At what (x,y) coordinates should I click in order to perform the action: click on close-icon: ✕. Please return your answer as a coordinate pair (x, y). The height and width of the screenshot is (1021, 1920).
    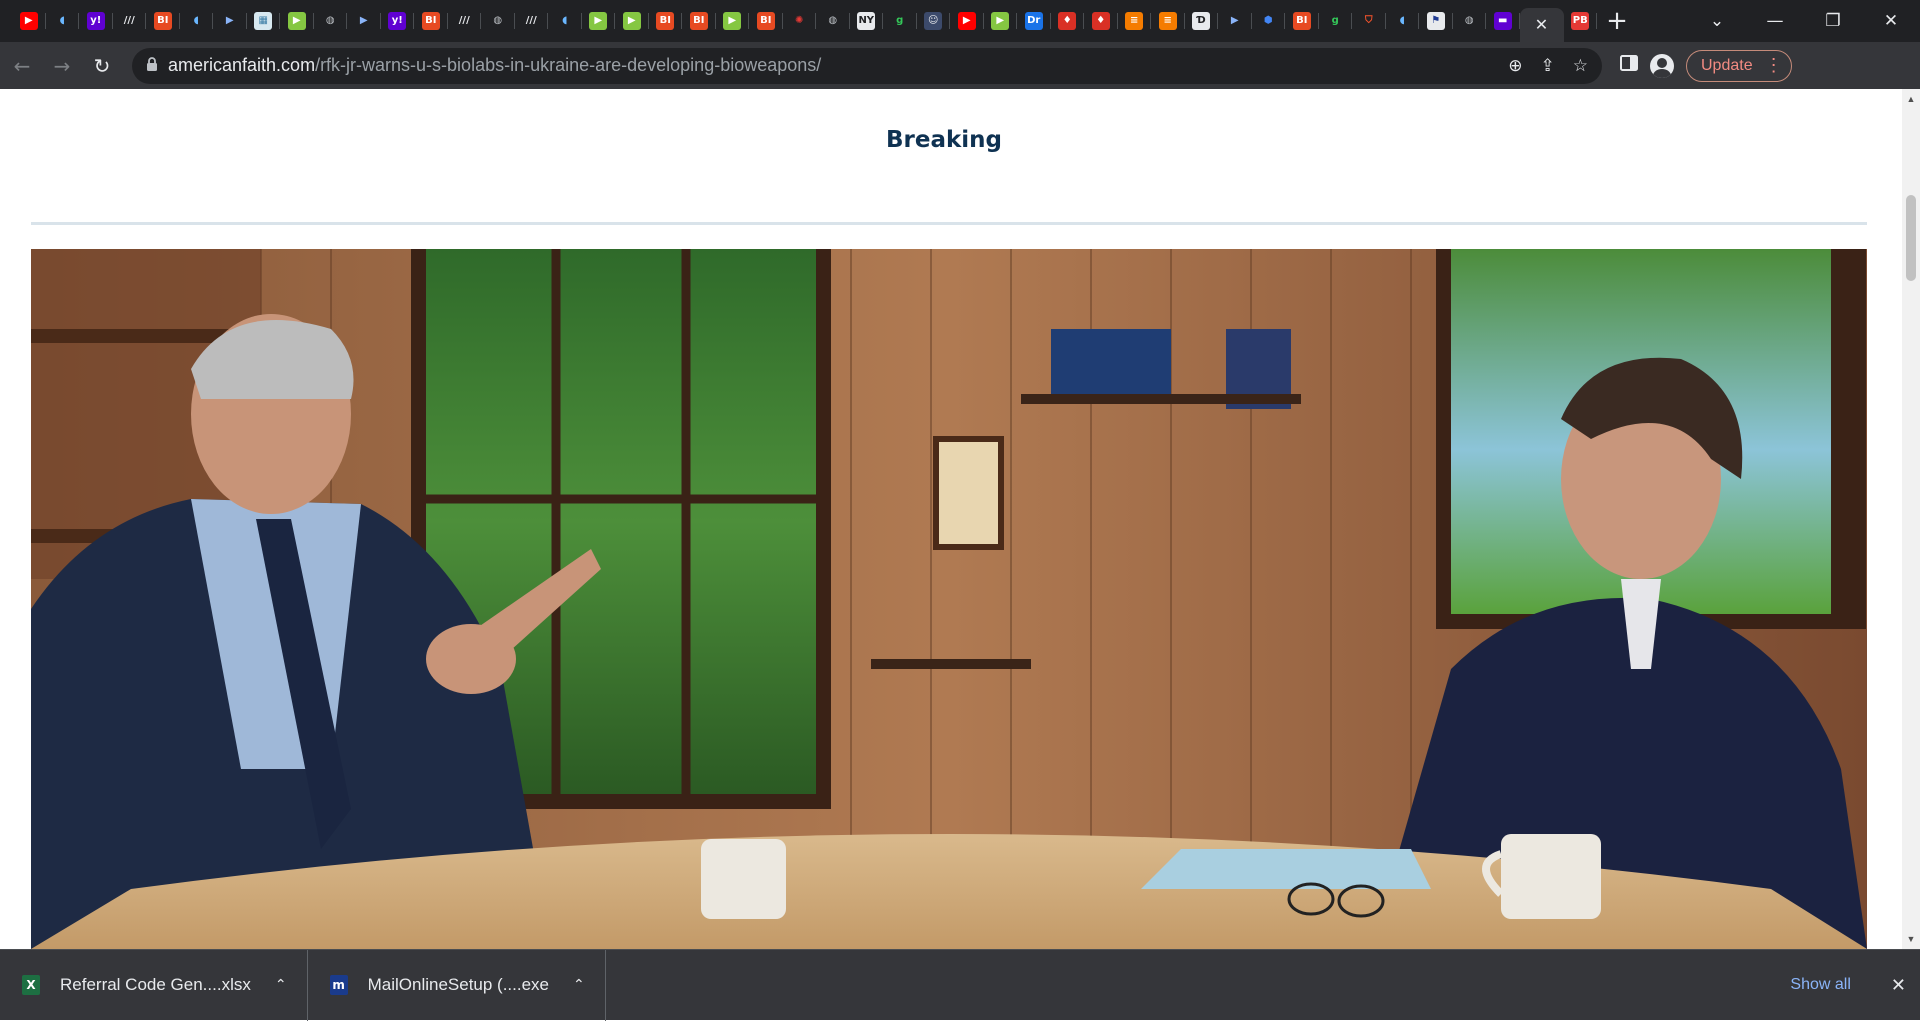
    Looking at the image, I should click on (1541, 25).